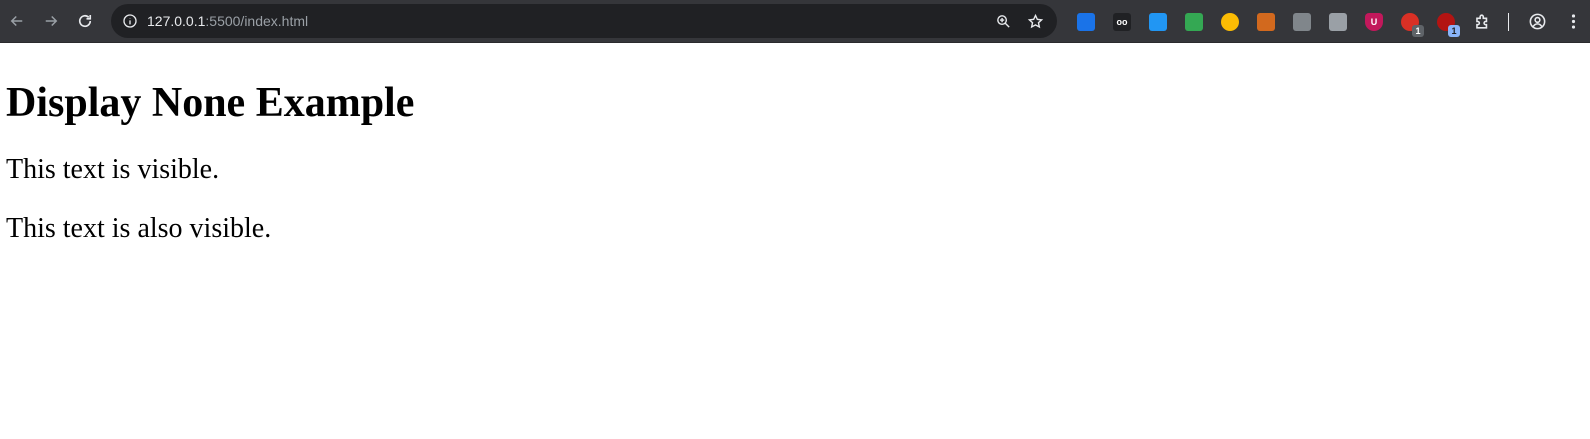 This screenshot has width=1590, height=439. What do you see at coordinates (176, 21) in the screenshot?
I see `url-host: 127.0.0.1` at bounding box center [176, 21].